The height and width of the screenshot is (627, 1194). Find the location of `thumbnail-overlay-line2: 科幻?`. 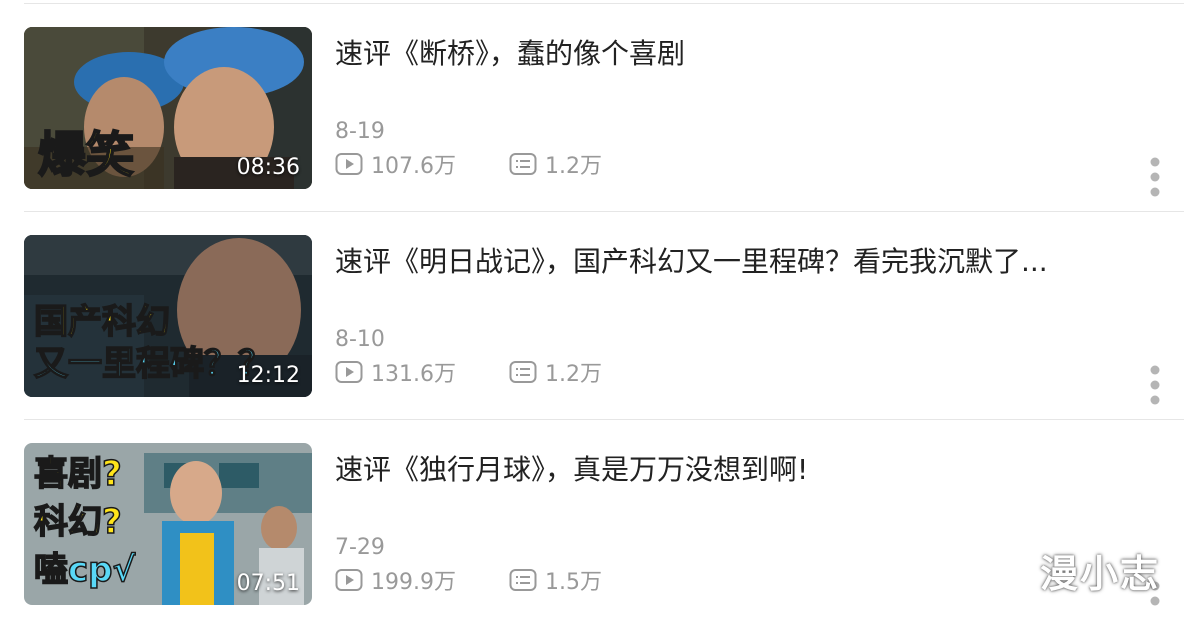

thumbnail-overlay-line2: 科幻? is located at coordinates (77, 522).